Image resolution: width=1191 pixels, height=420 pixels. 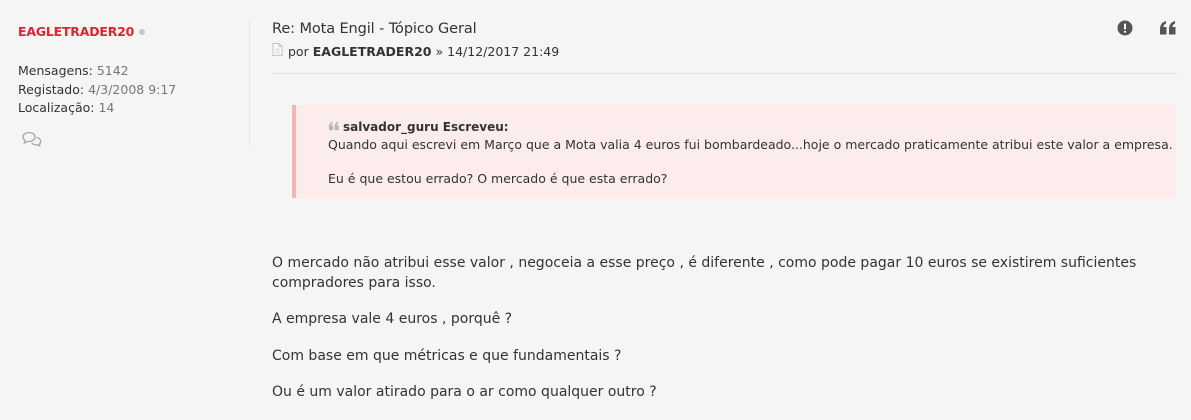 I want to click on online-status-dot, so click(x=142, y=32).